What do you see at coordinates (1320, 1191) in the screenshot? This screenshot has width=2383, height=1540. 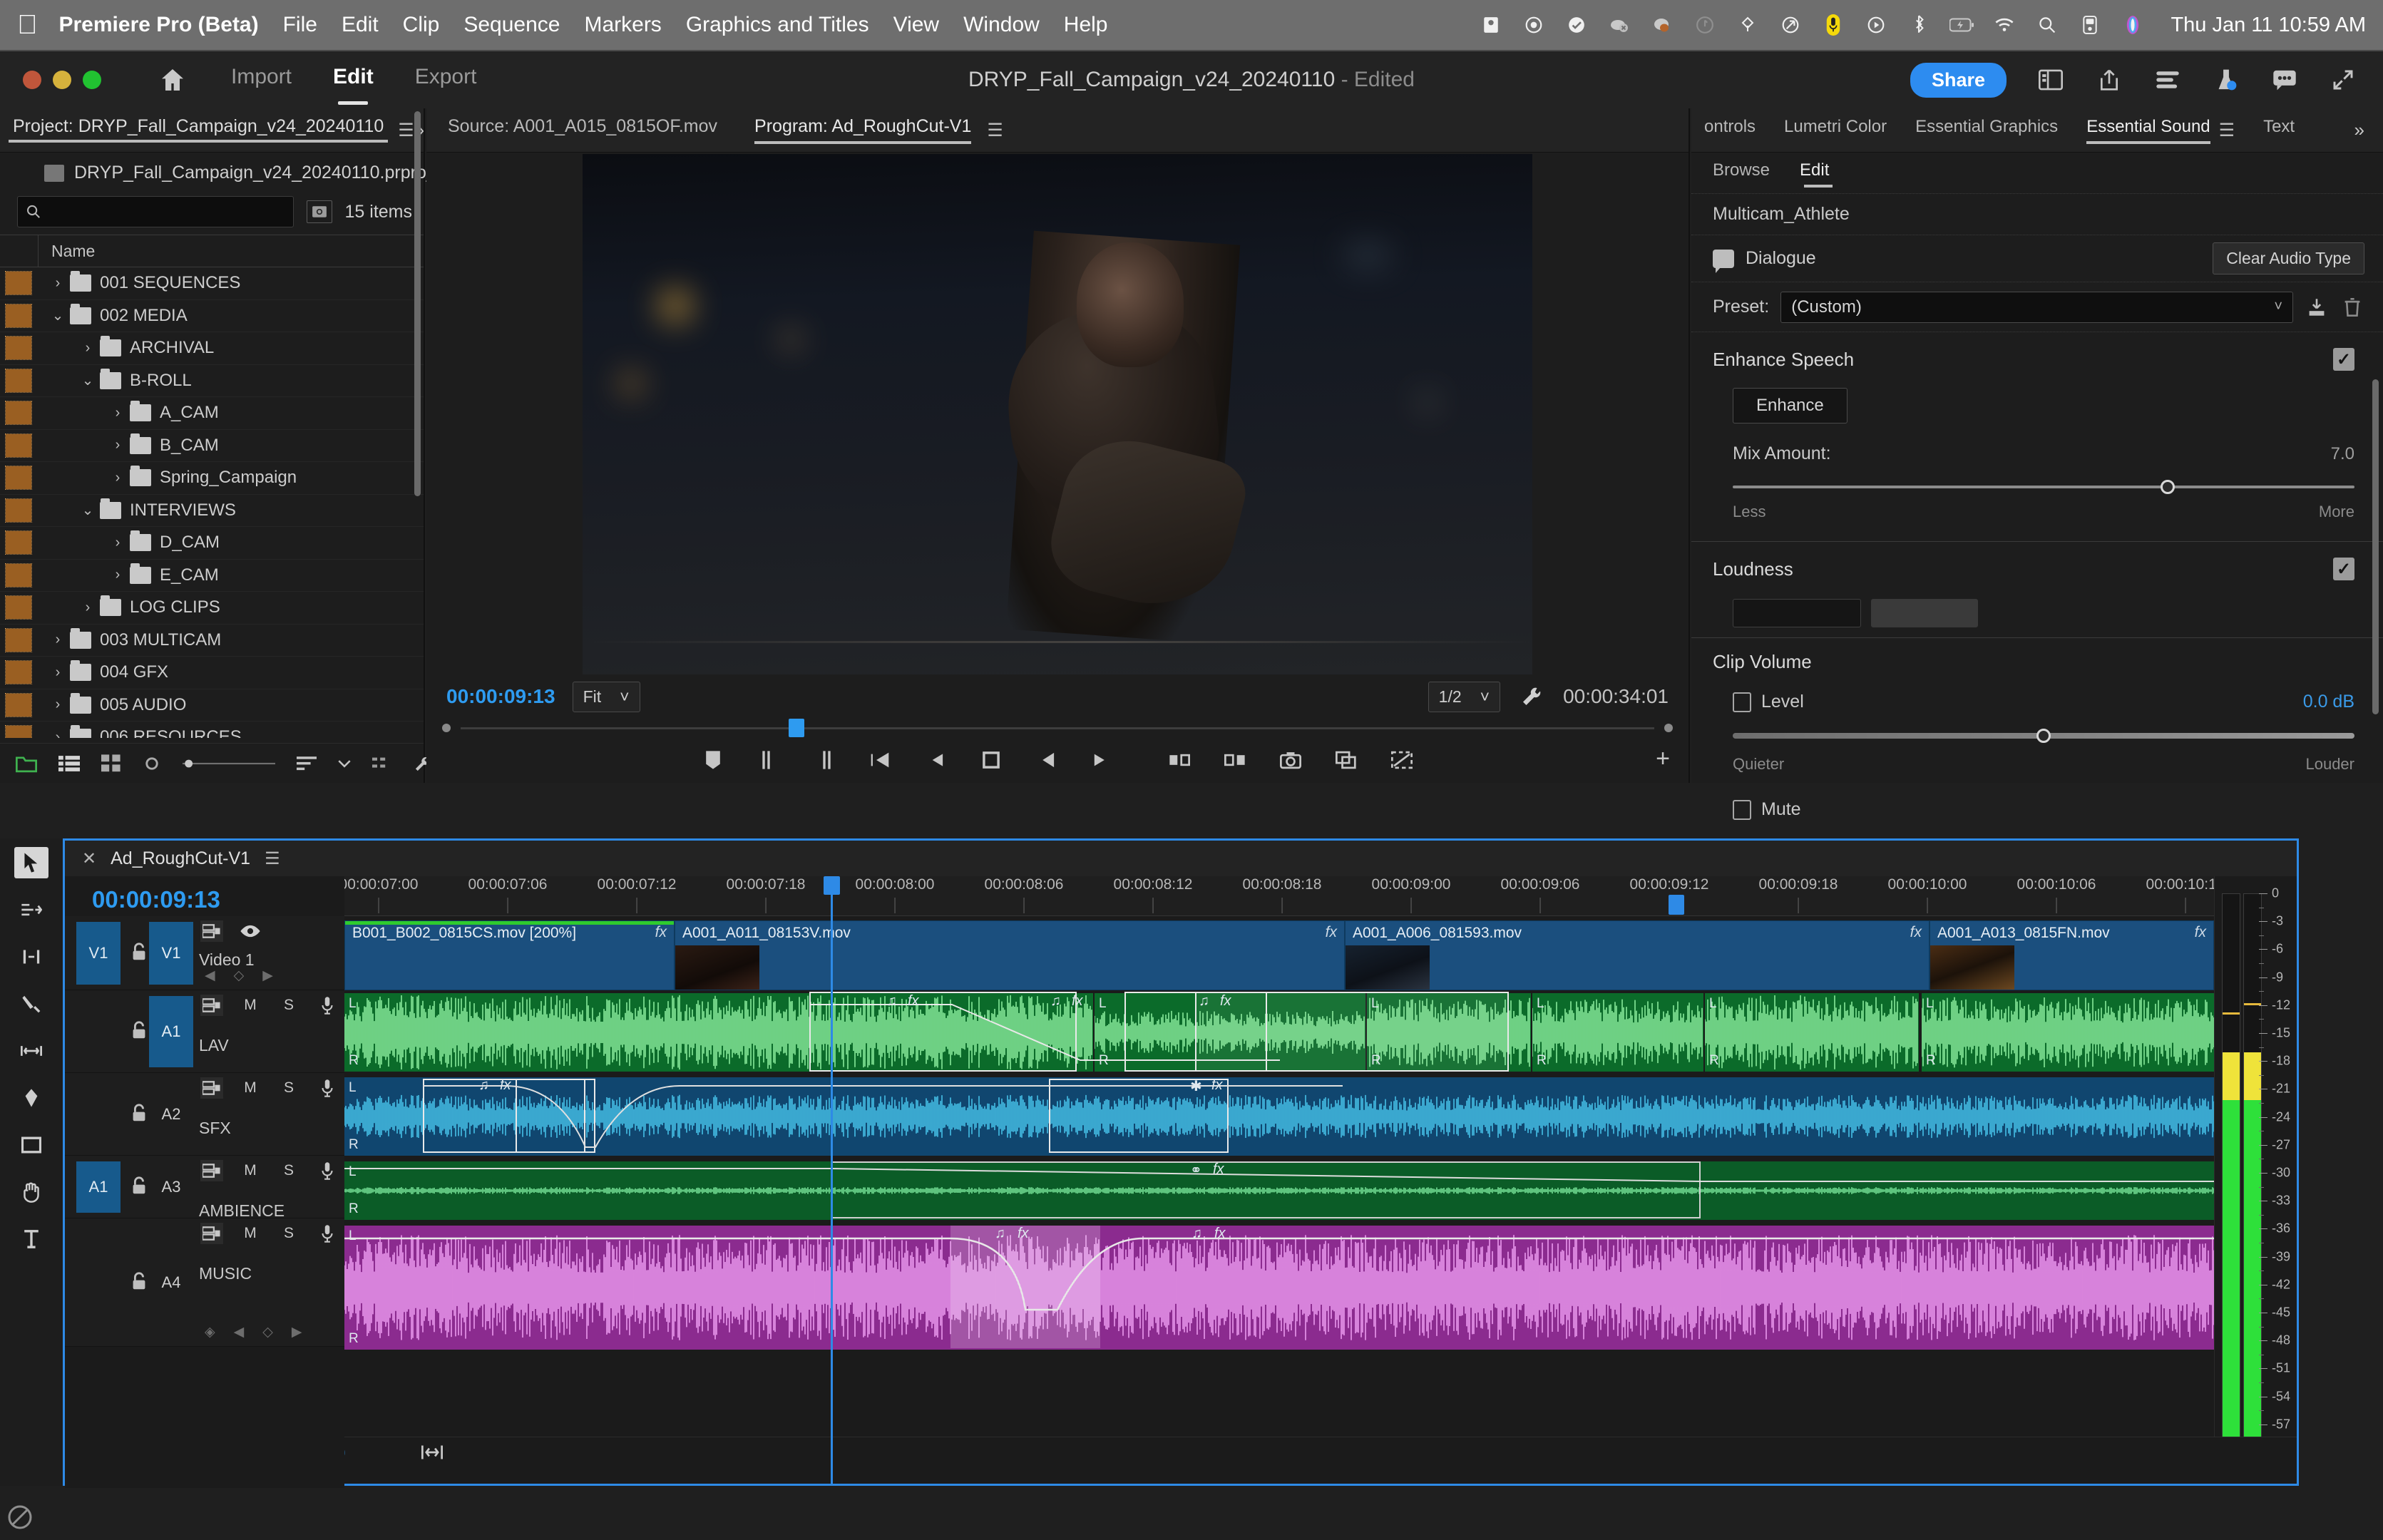 I see `audio-track-a3-ambience: L R ⚭ fx` at bounding box center [1320, 1191].